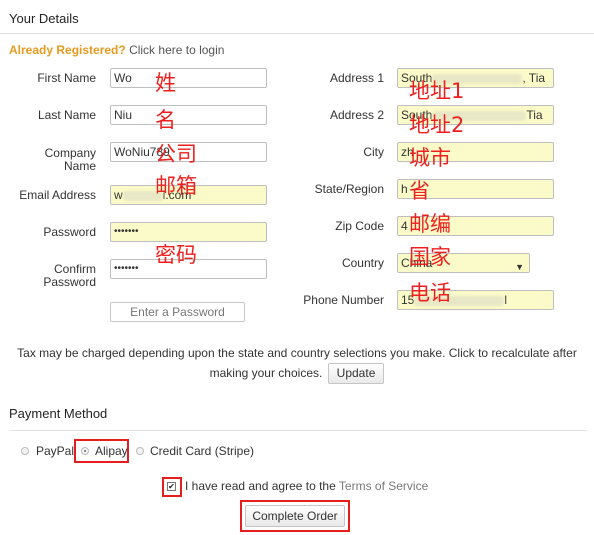 The height and width of the screenshot is (535, 594). Describe the element at coordinates (85, 451) in the screenshot. I see `alipay-radio` at that location.